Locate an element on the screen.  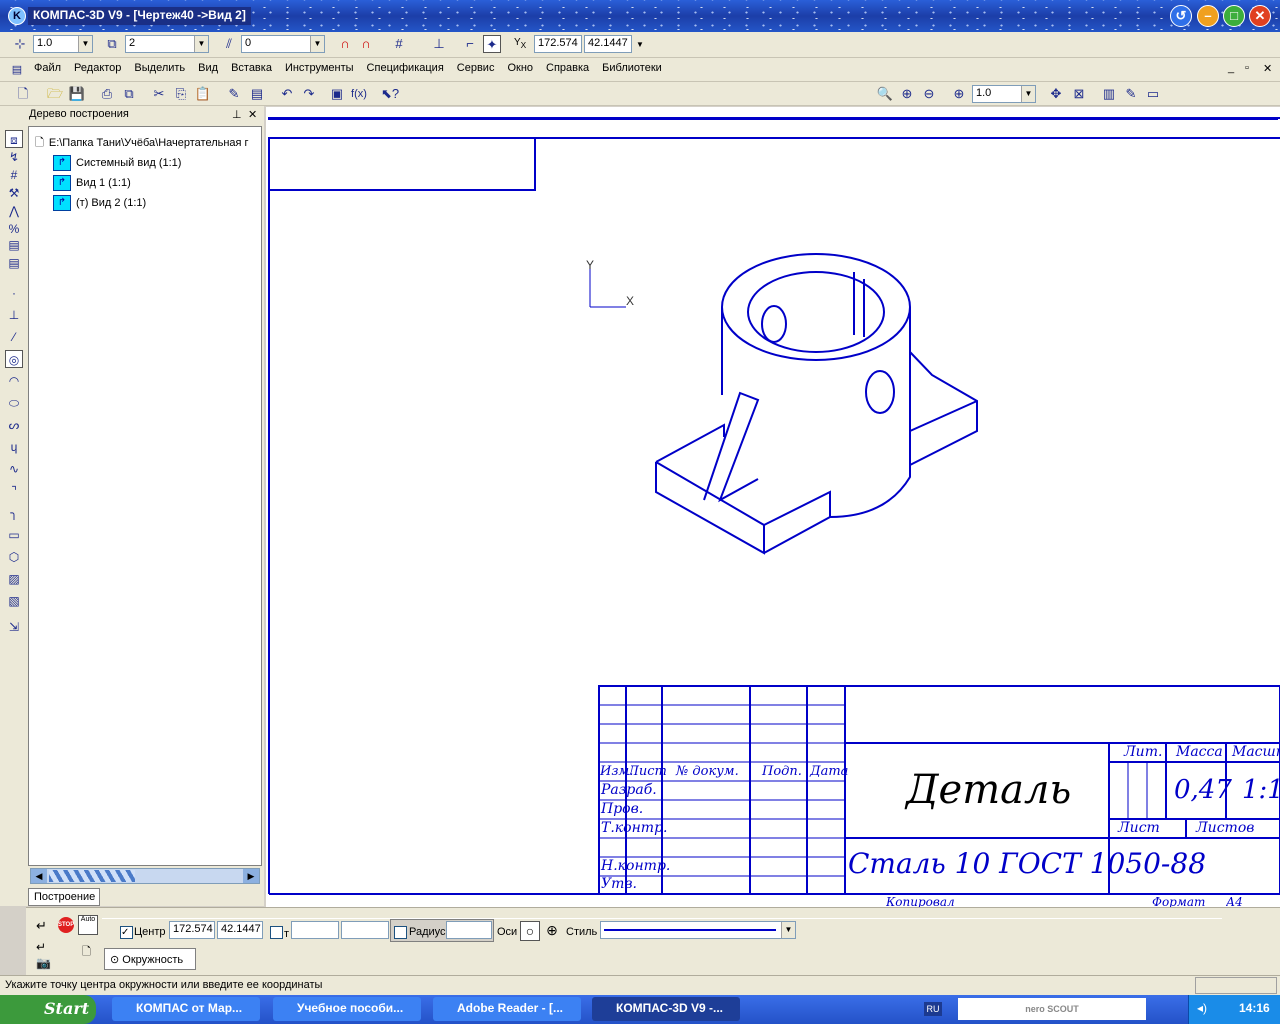
zoom-scale-icon: ⊕ is located at coordinates (959, 94).